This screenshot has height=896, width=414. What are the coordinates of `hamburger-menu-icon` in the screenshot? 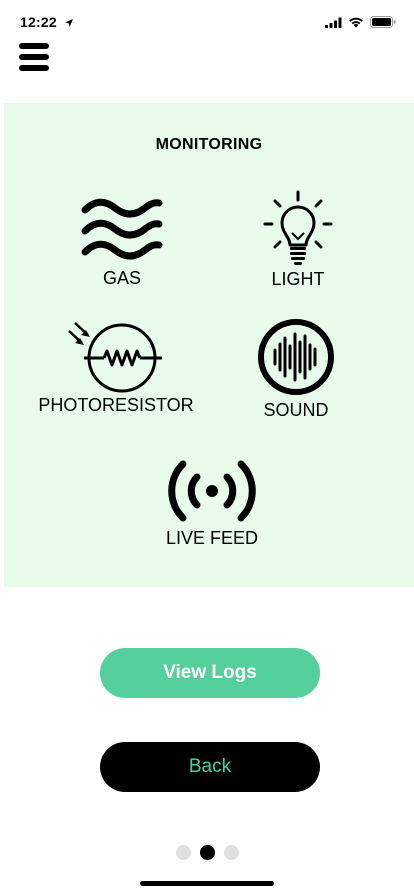 It's located at (35, 59).